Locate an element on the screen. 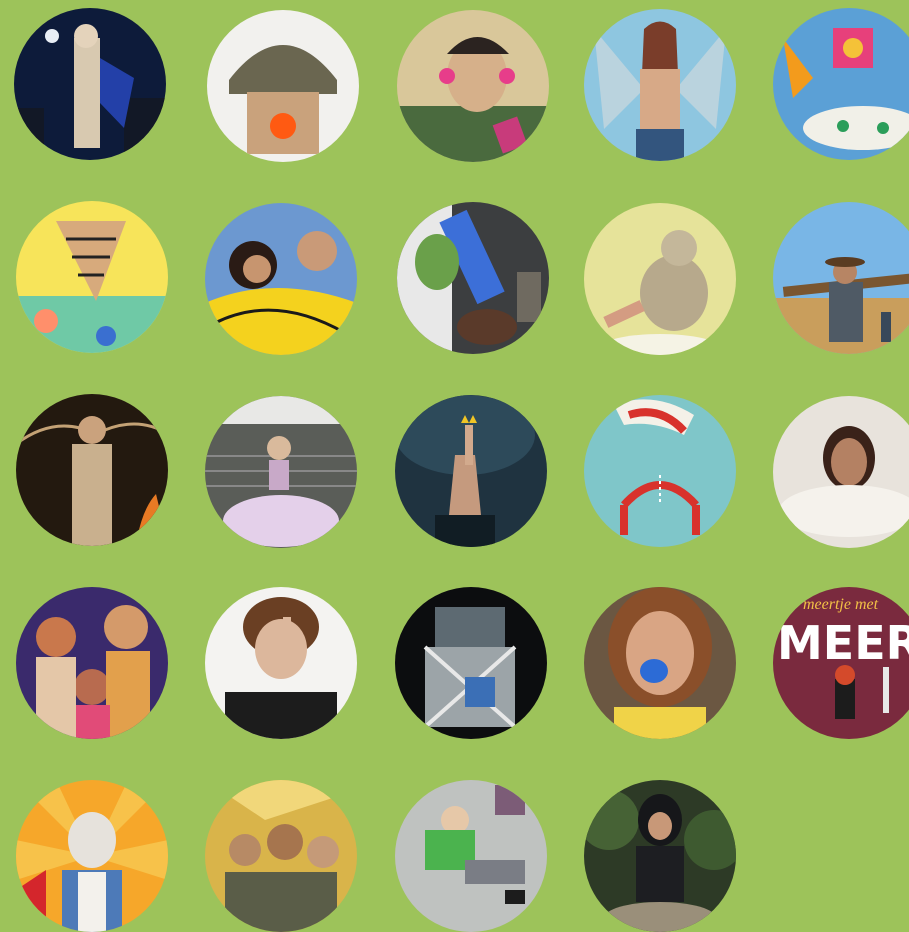 The width and height of the screenshot is (909, 932). tile-gold-crowd is located at coordinates (281, 856).